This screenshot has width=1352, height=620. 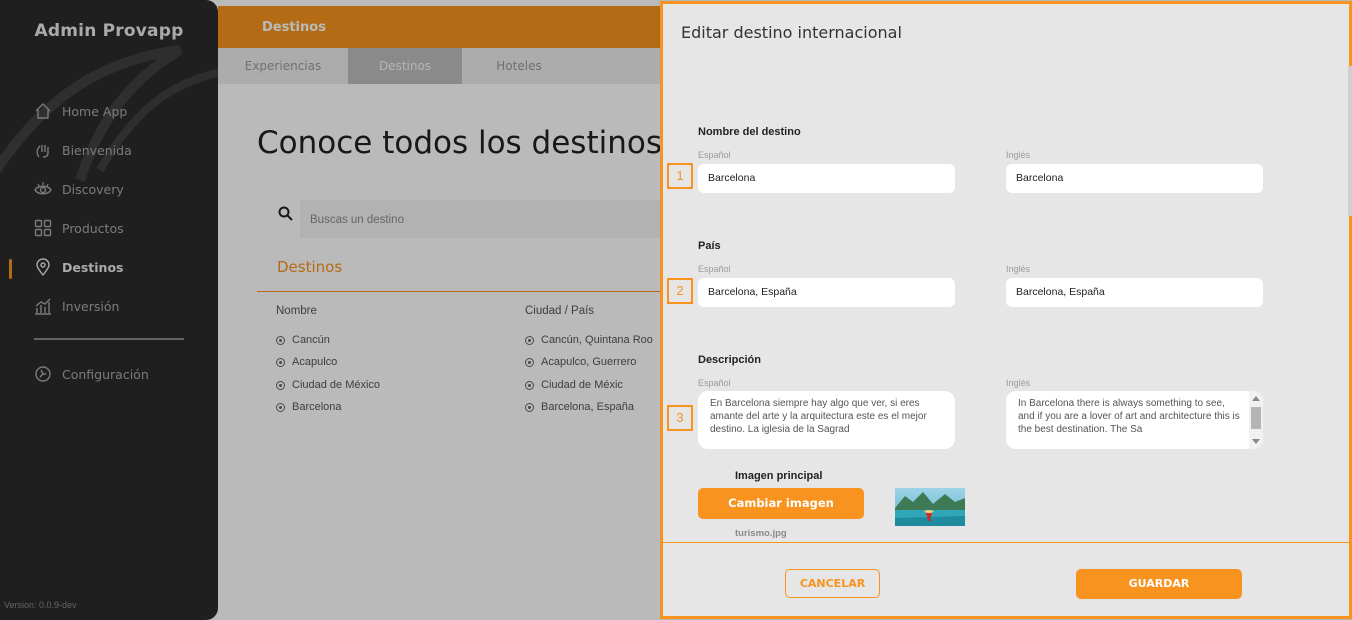 What do you see at coordinates (791, 32) in the screenshot?
I see `modal-title: Editar destino internacional` at bounding box center [791, 32].